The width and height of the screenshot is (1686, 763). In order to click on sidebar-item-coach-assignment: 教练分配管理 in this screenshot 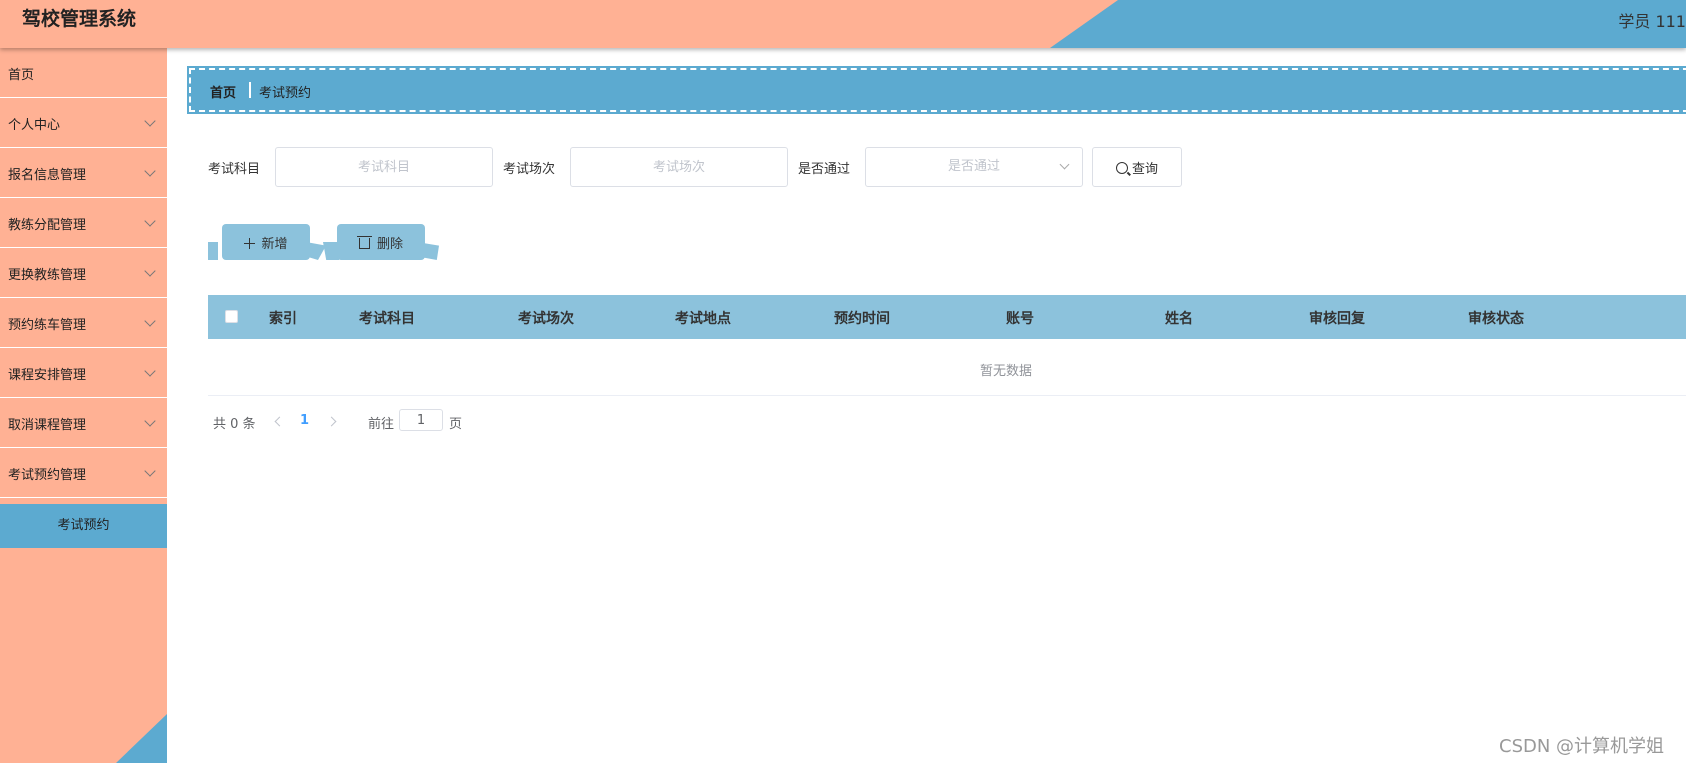, I will do `click(83, 223)`.